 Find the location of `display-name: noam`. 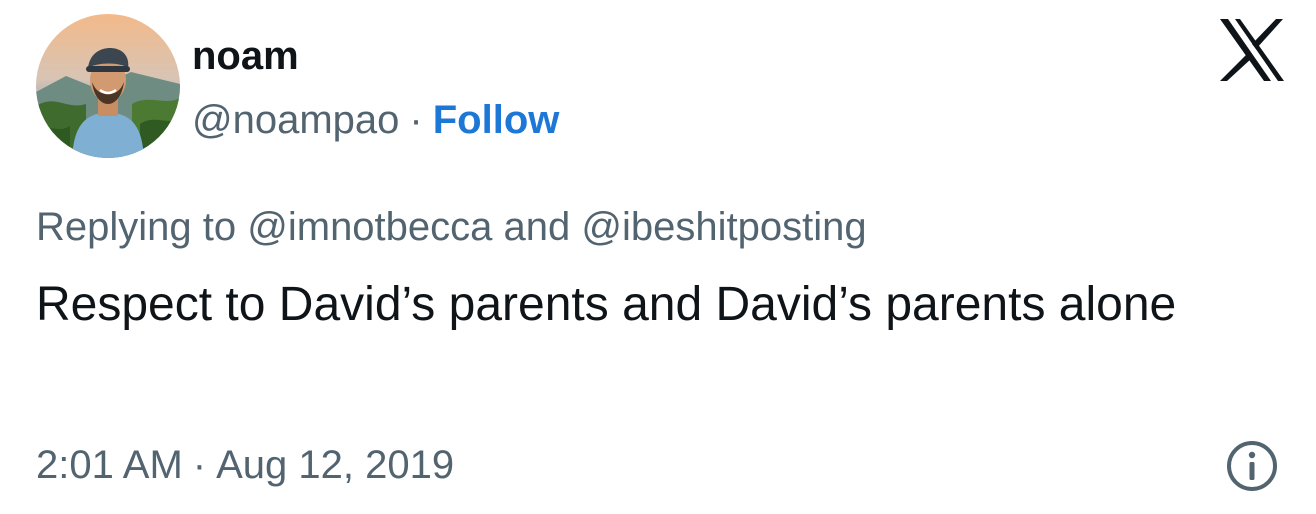

display-name: noam is located at coordinates (245, 56).